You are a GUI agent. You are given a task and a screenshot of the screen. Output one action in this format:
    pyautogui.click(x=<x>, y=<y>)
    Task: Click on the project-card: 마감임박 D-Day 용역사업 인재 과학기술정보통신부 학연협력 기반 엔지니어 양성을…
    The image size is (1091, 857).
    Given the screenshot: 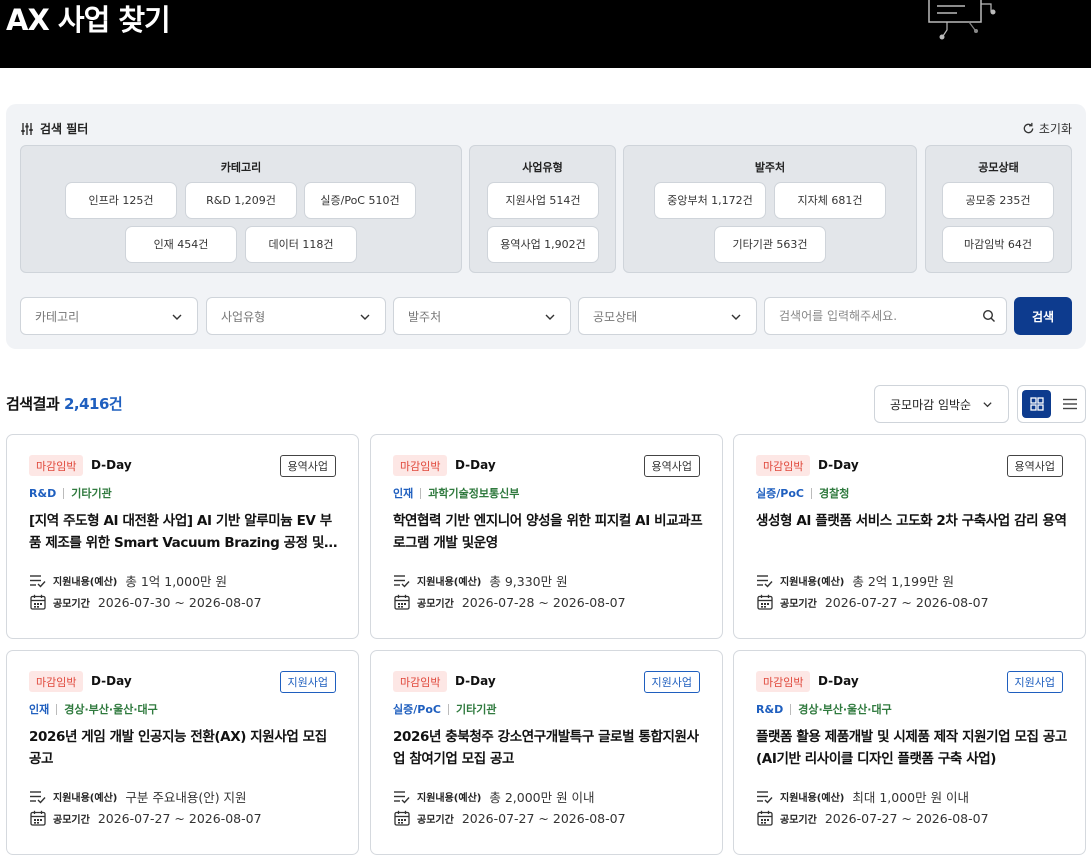 What is the action you would take?
    pyautogui.click(x=546, y=536)
    